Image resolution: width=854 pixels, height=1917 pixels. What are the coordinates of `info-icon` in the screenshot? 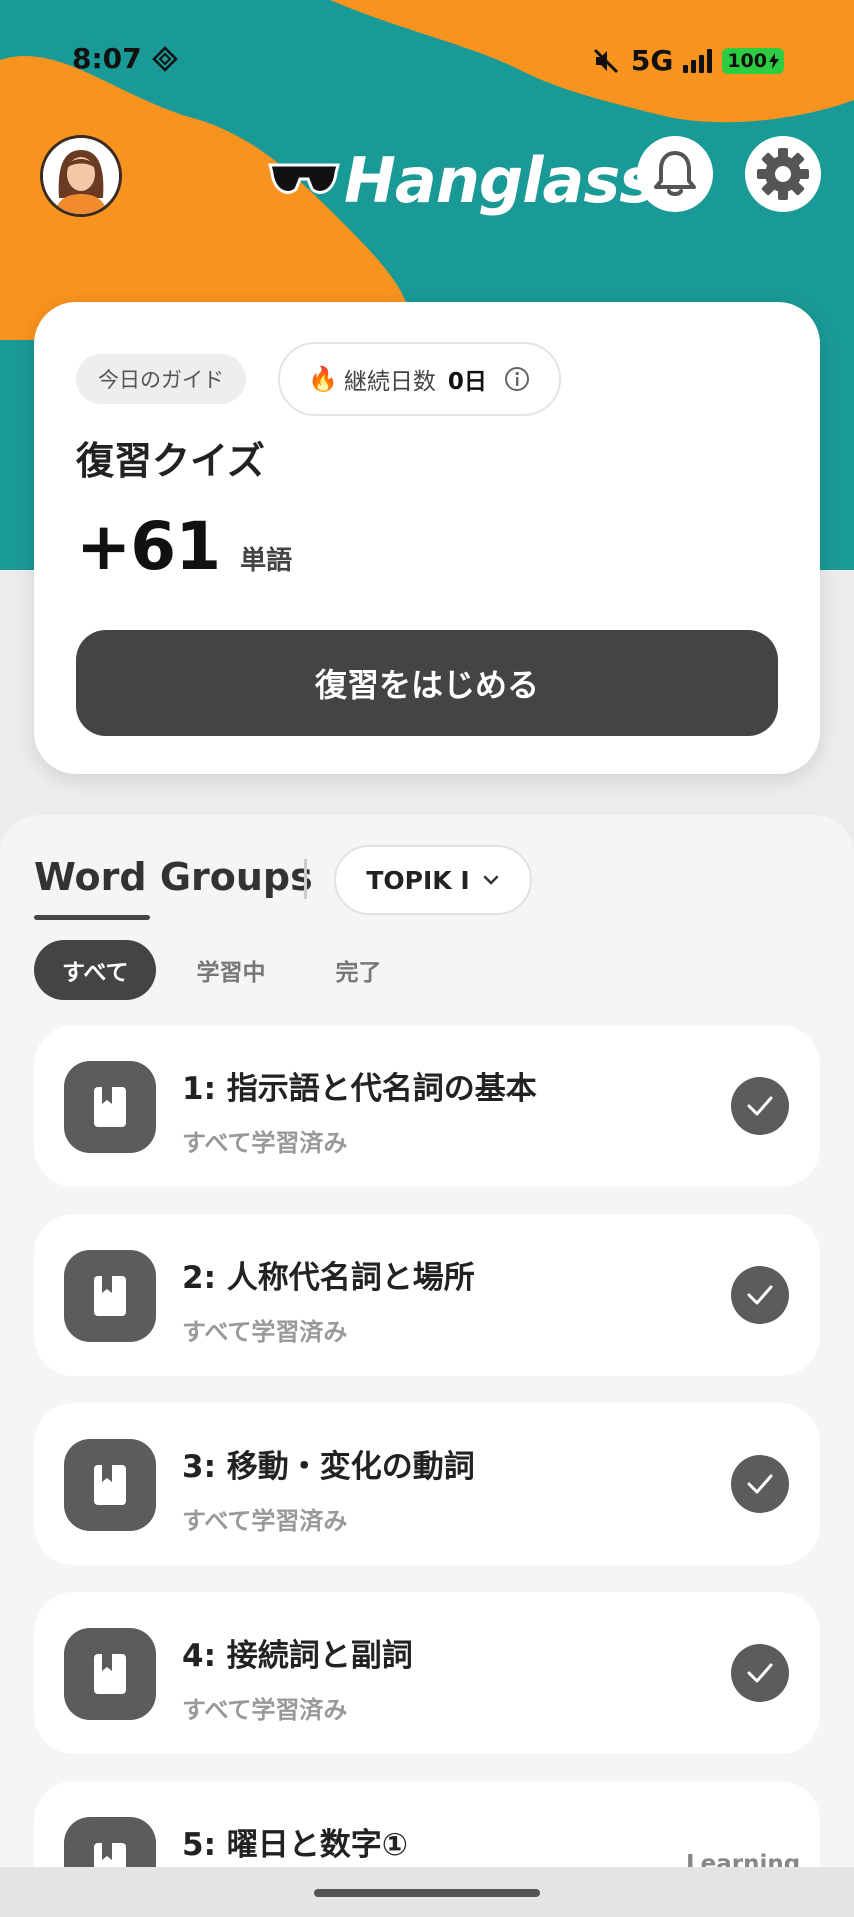 It's located at (517, 379).